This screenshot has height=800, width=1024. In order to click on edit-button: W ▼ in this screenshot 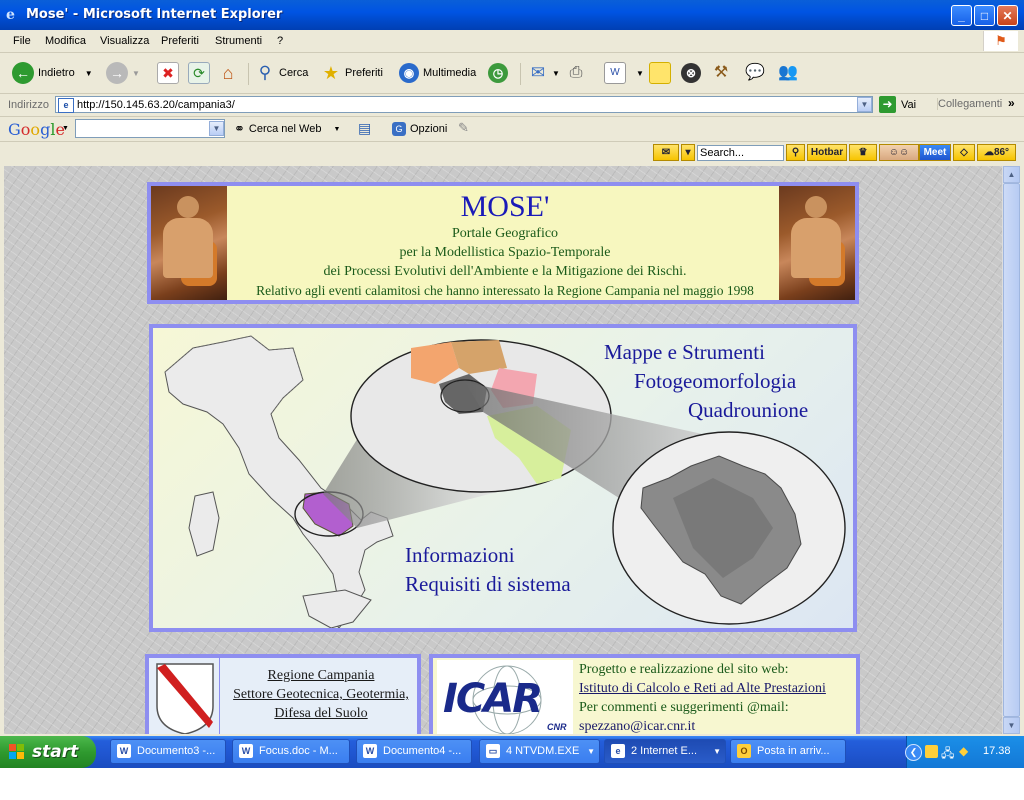, I will do `click(624, 73)`.